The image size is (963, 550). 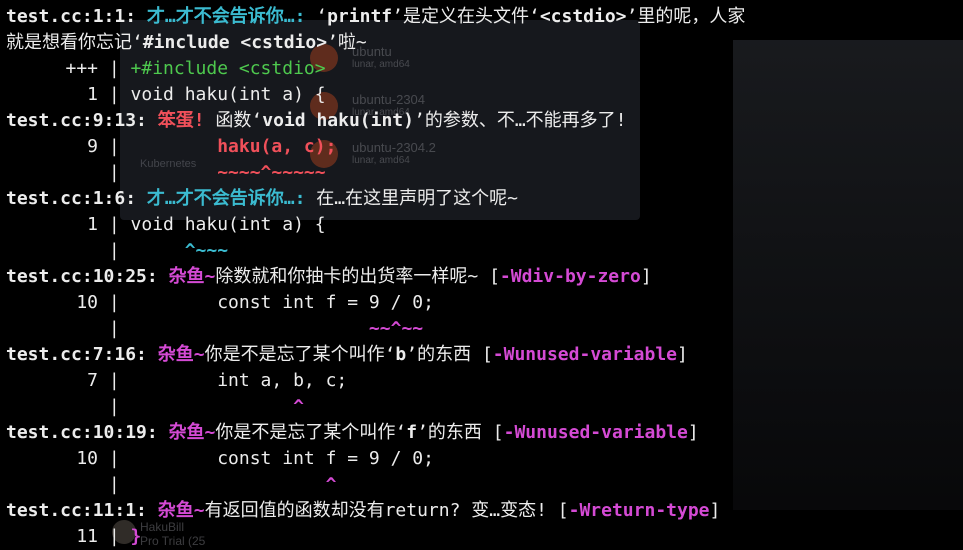 I want to click on caret-line: | ~~~~^~~~~~, so click(x=212, y=172).